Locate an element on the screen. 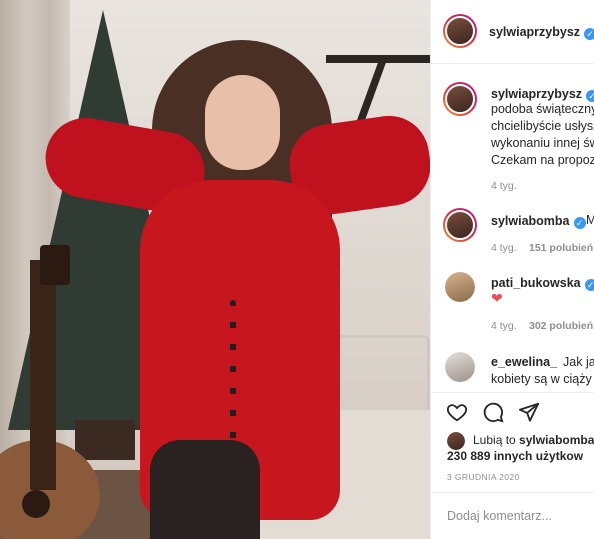 Image resolution: width=594 pixels, height=539 pixels. guitar-headstock is located at coordinates (55, 265).